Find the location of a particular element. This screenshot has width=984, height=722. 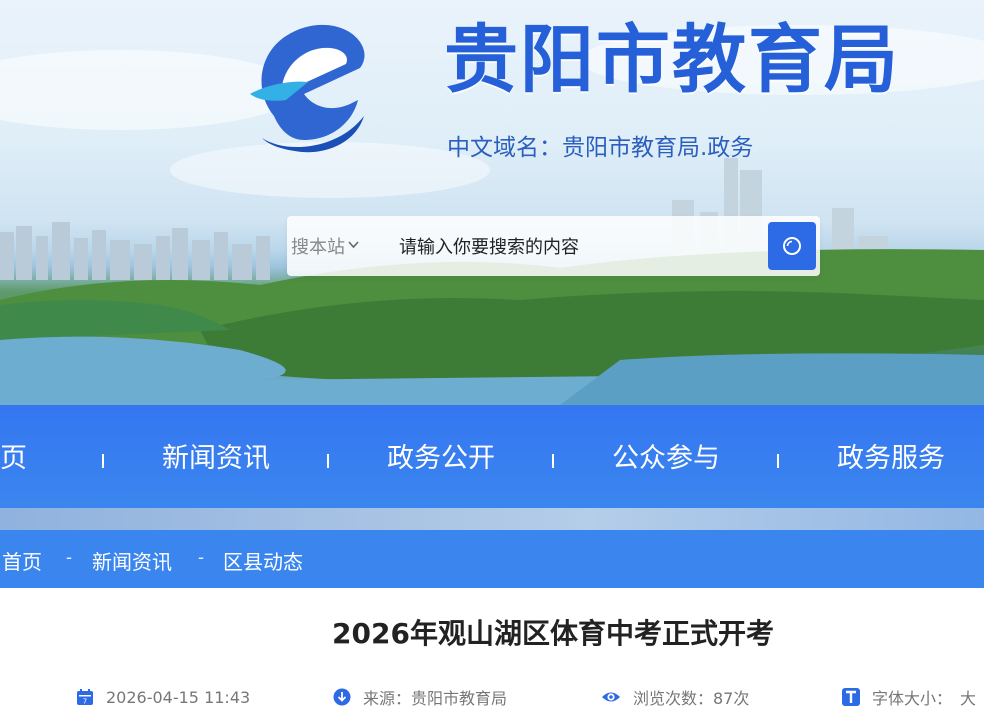

breadcrumb-news: 新闻资讯 is located at coordinates (132, 560).